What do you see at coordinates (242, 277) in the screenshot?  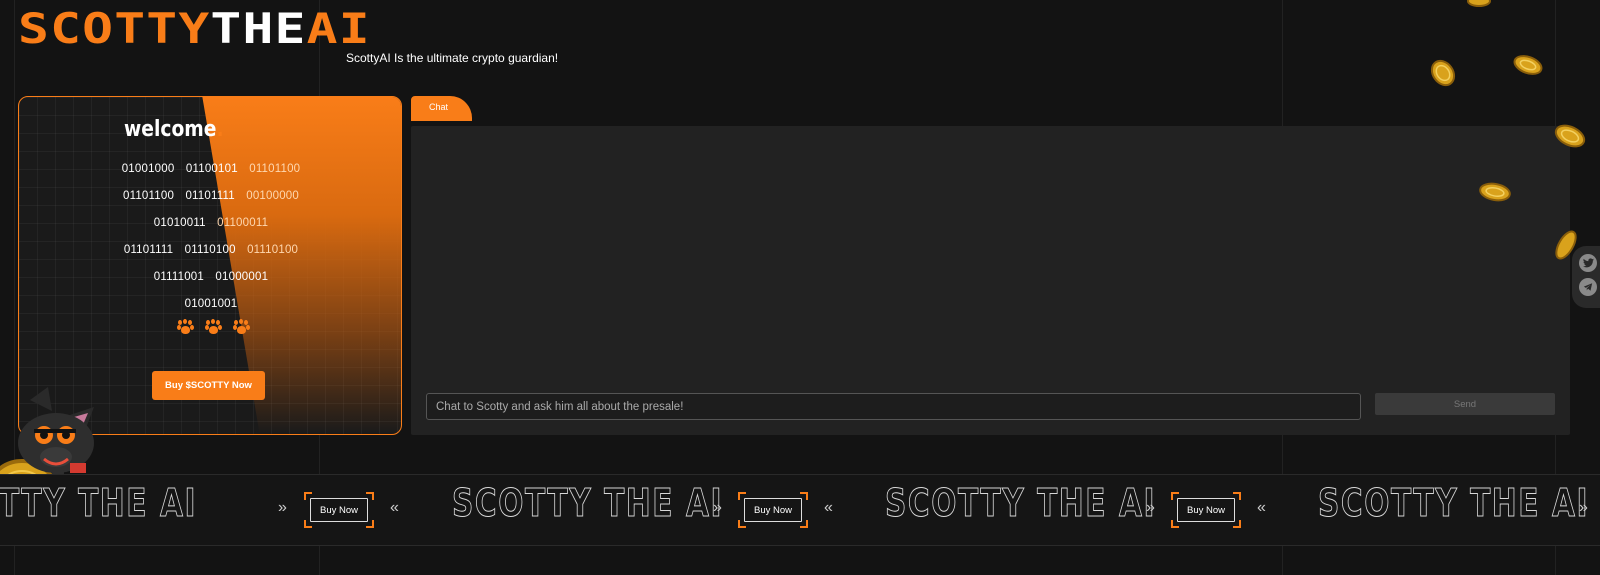 I see `binary-word: 01000001` at bounding box center [242, 277].